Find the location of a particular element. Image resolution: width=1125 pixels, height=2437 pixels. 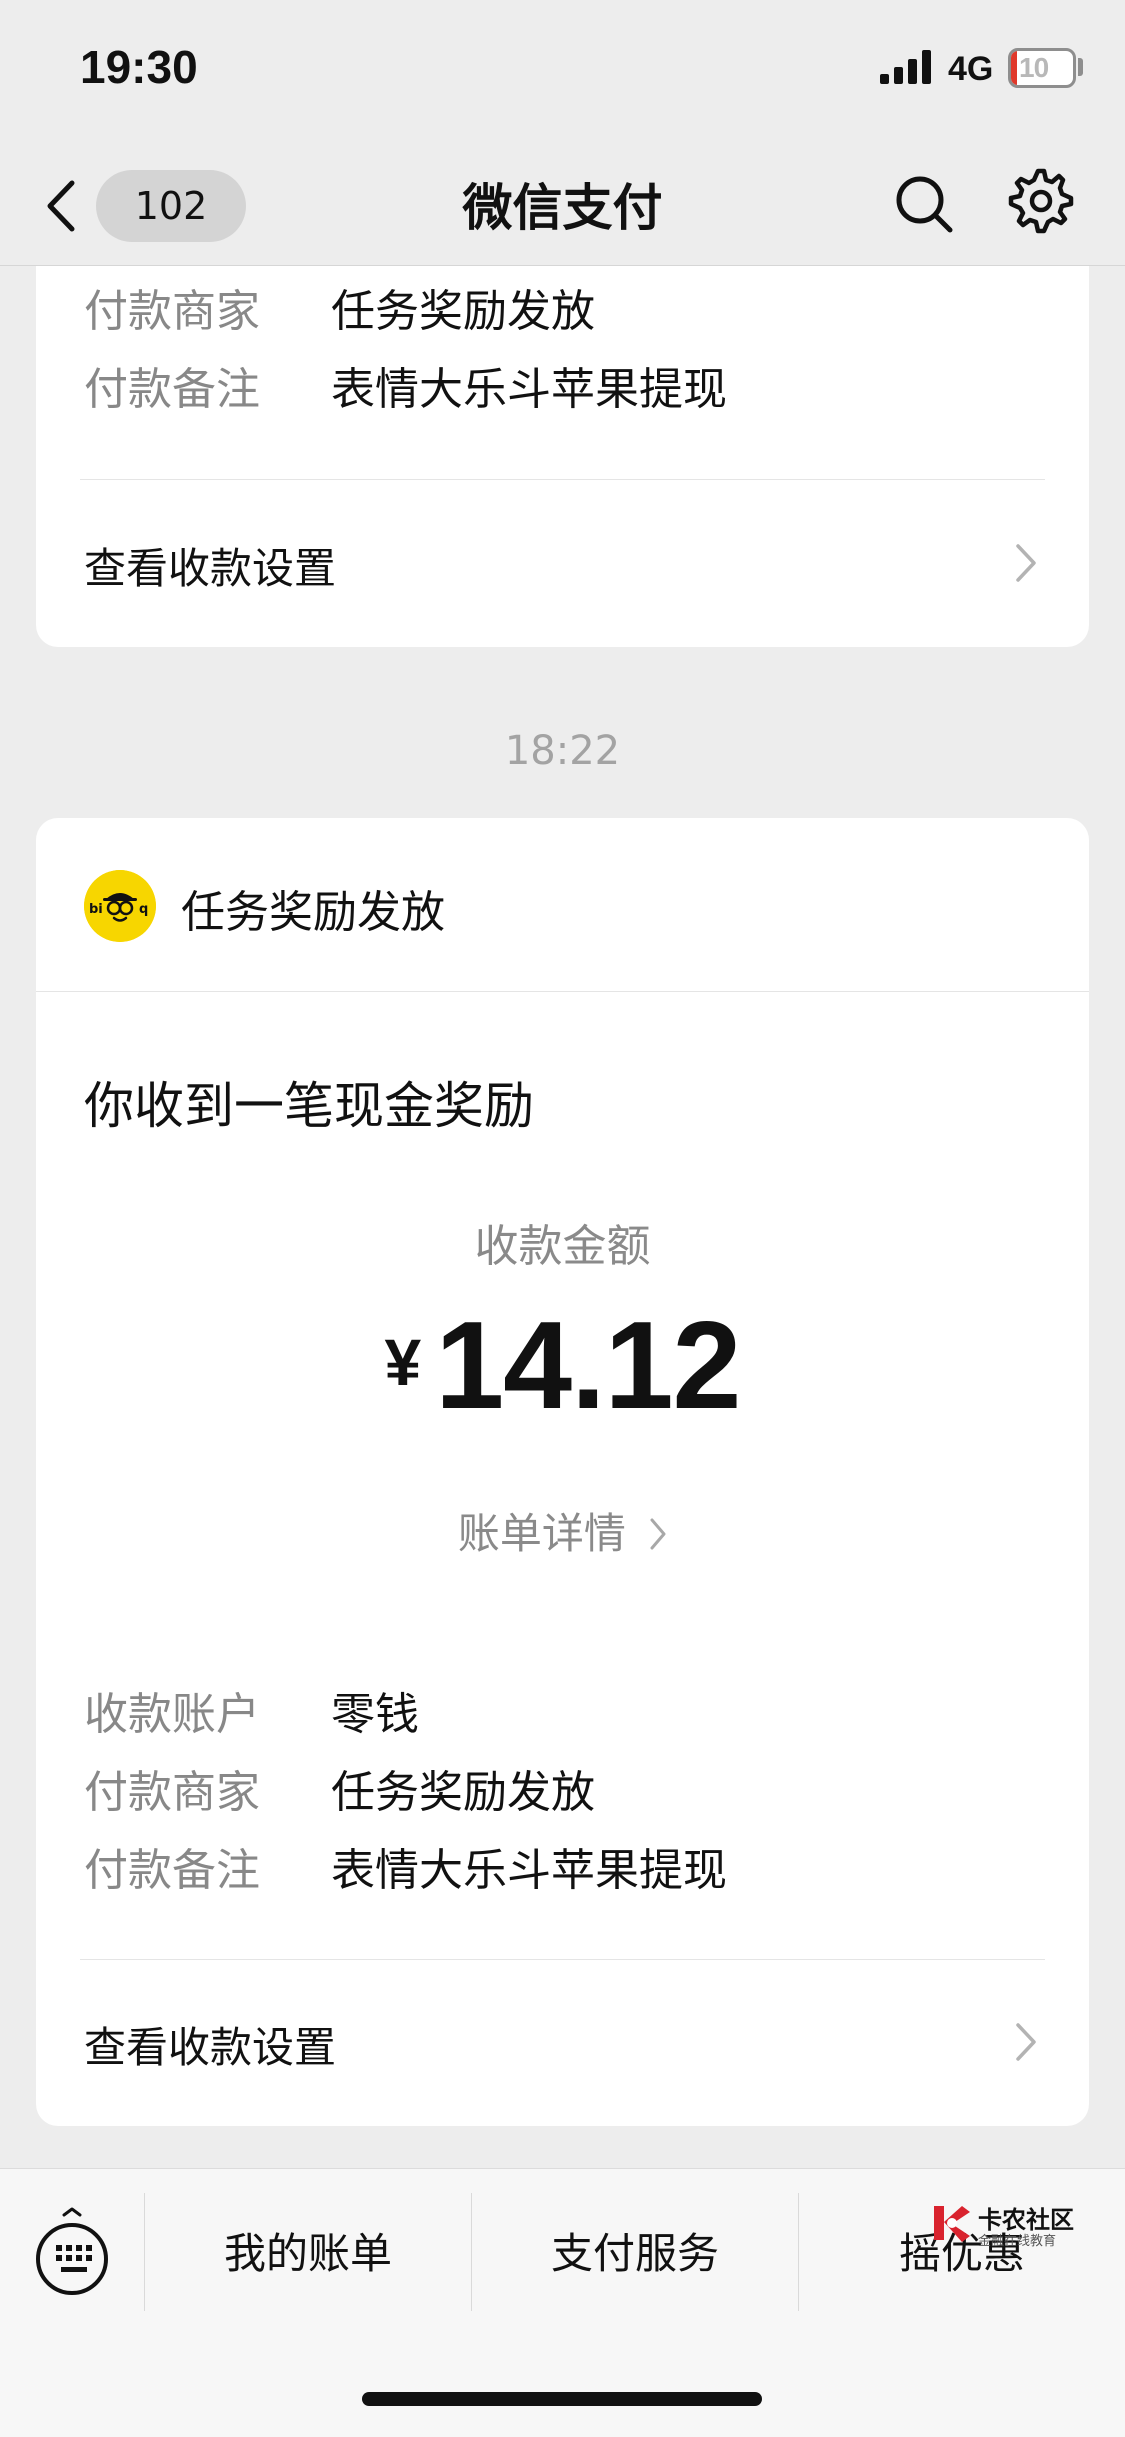

svg-text: q is located at coordinates (143, 909).